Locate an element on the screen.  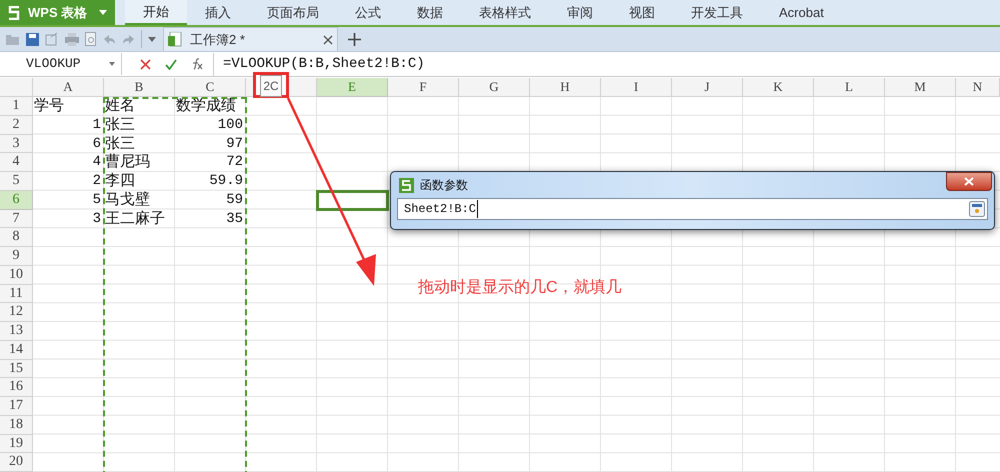
table-cell-text: 97 is located at coordinates (234, 144).